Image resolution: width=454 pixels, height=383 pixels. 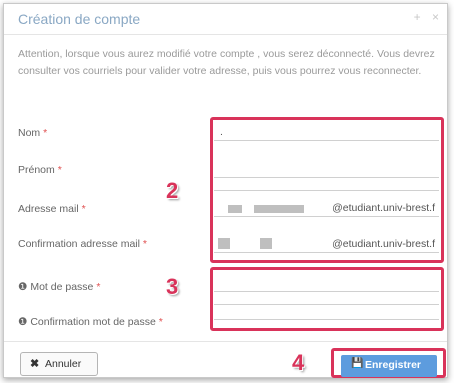 I want to click on password-label-text: Mot de passe, so click(x=62, y=287).